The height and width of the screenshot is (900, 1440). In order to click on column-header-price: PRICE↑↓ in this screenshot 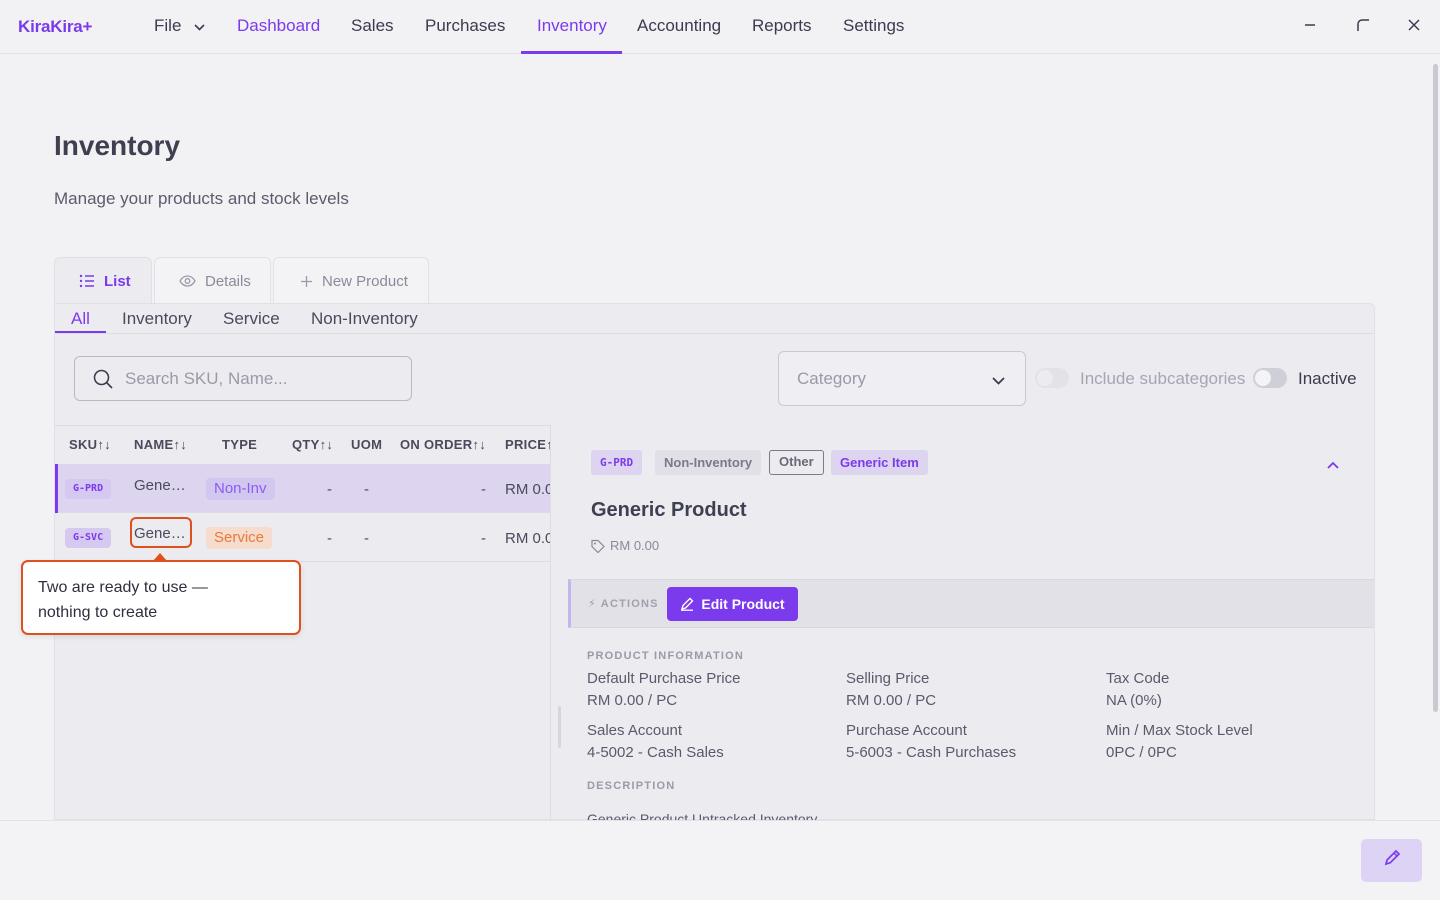, I will do `click(527, 444)`.